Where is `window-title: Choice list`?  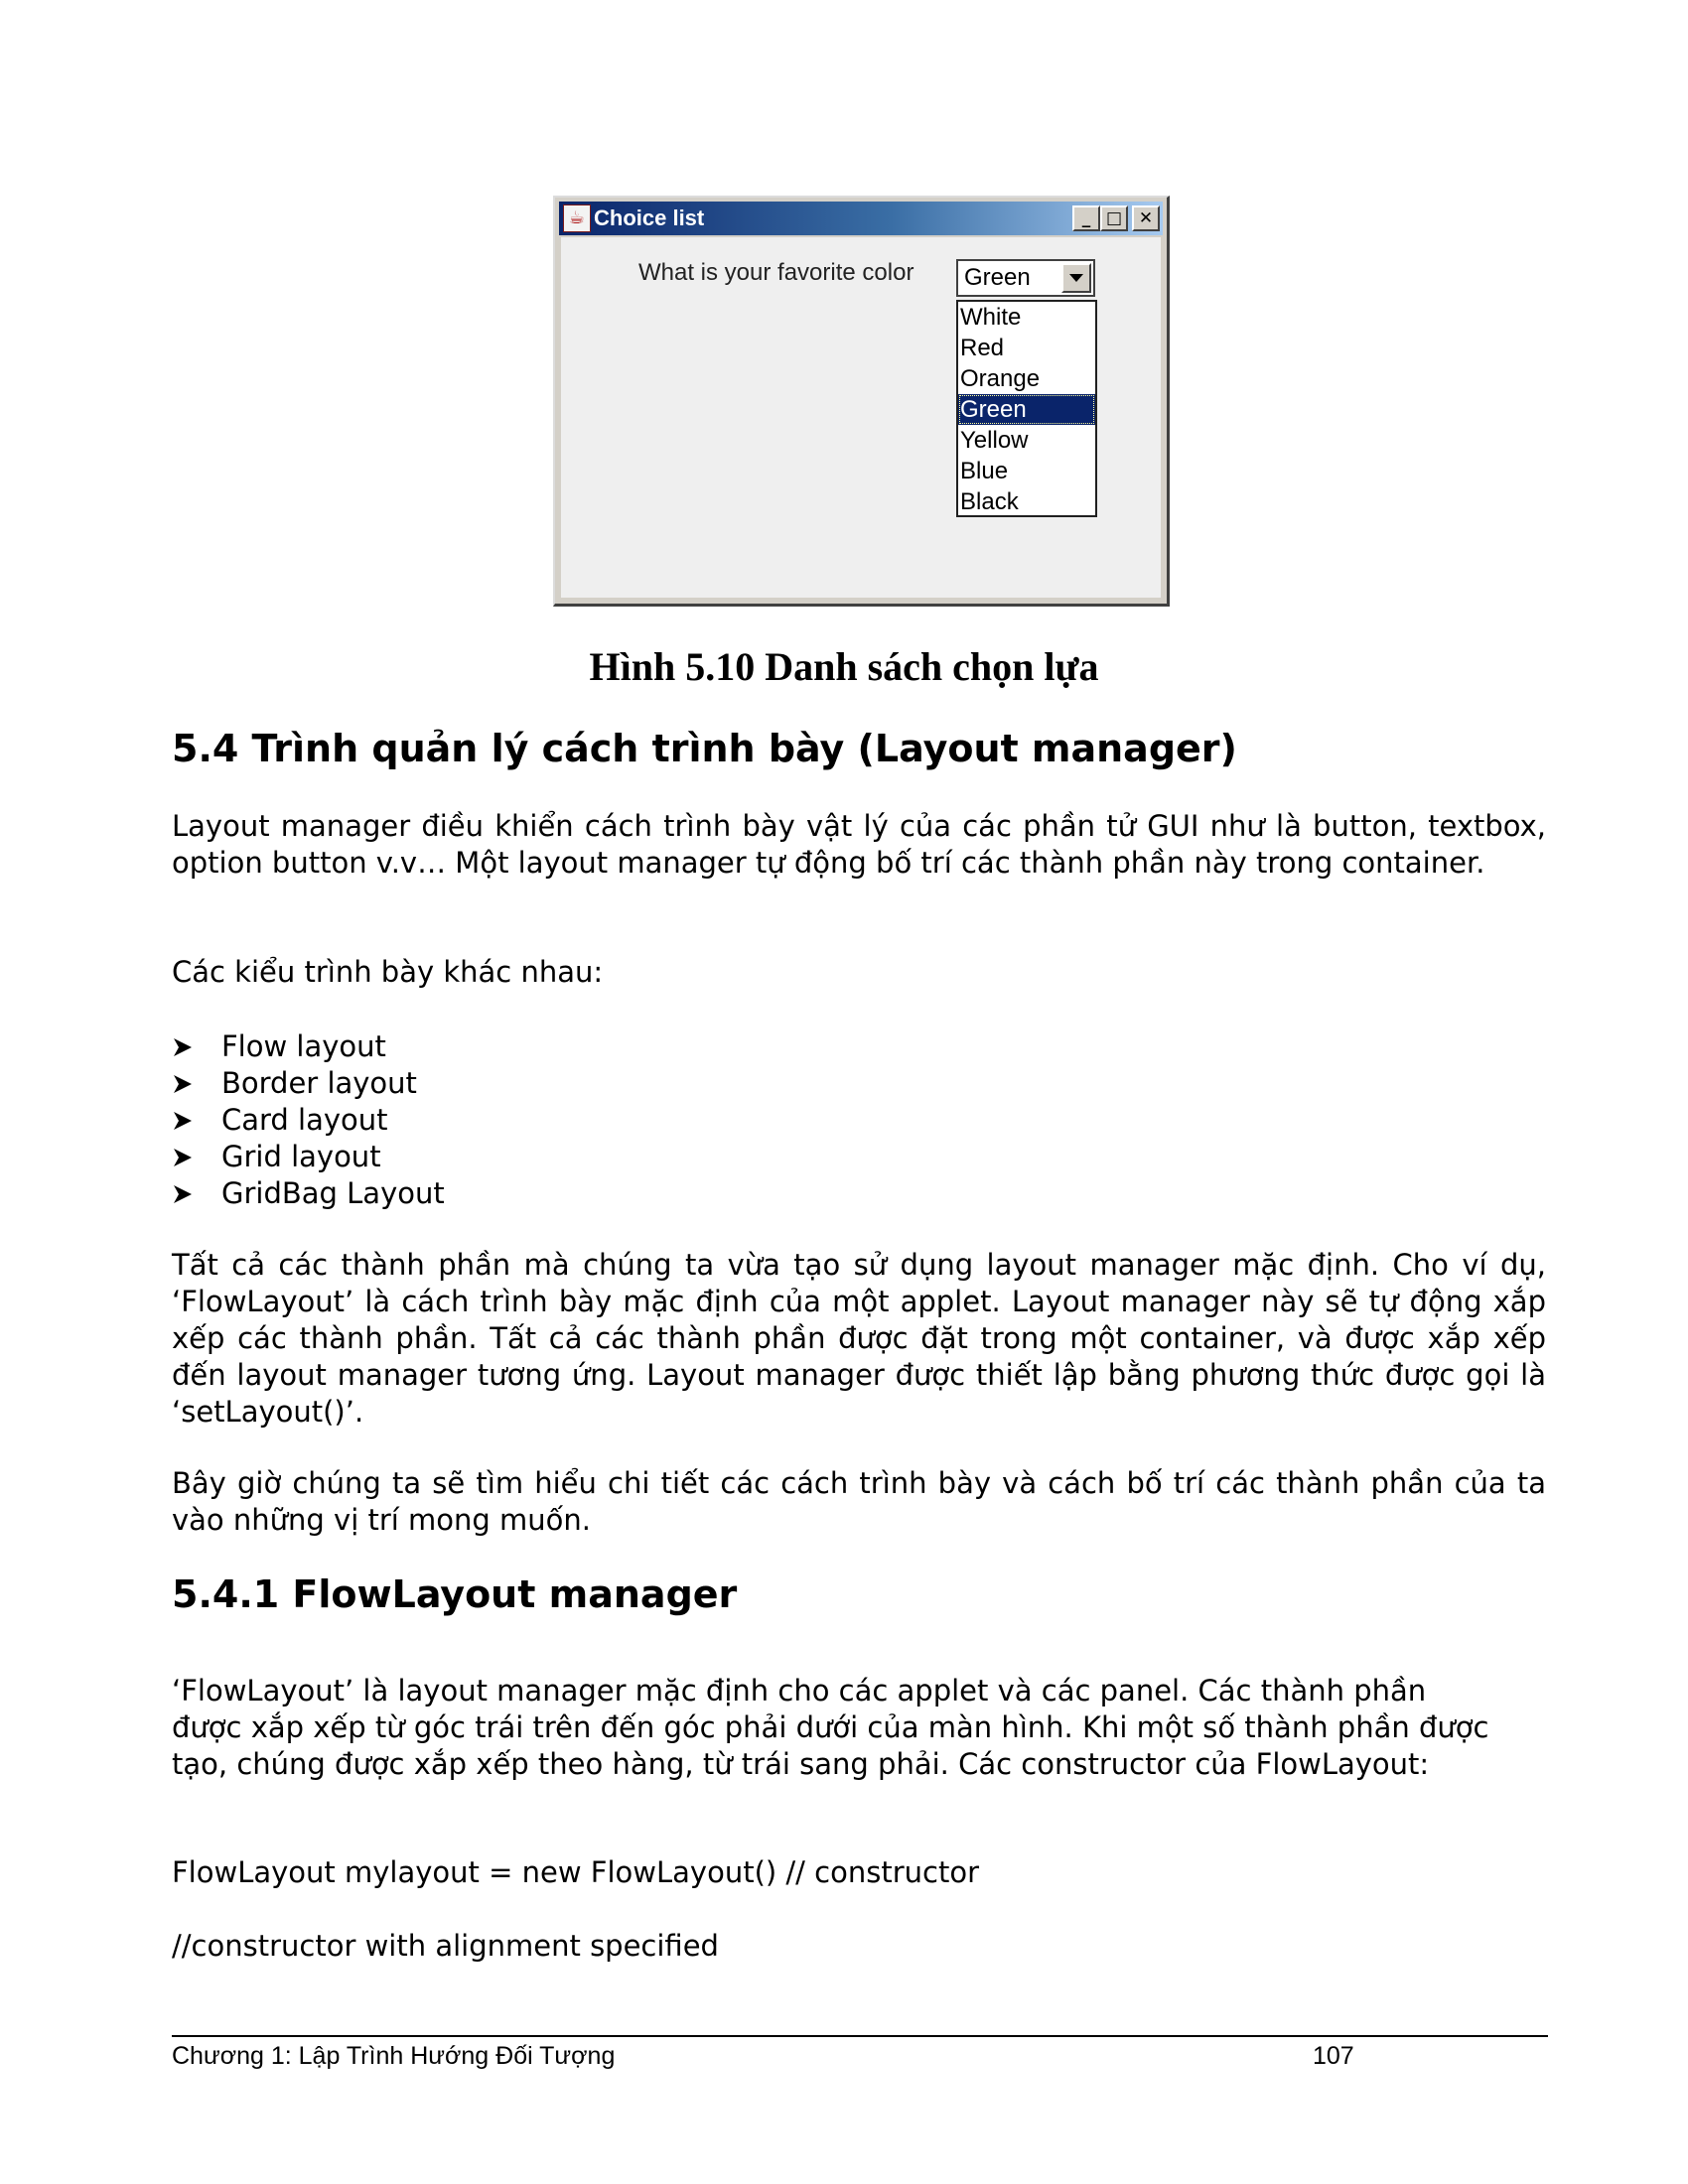
window-title: Choice list is located at coordinates (649, 217).